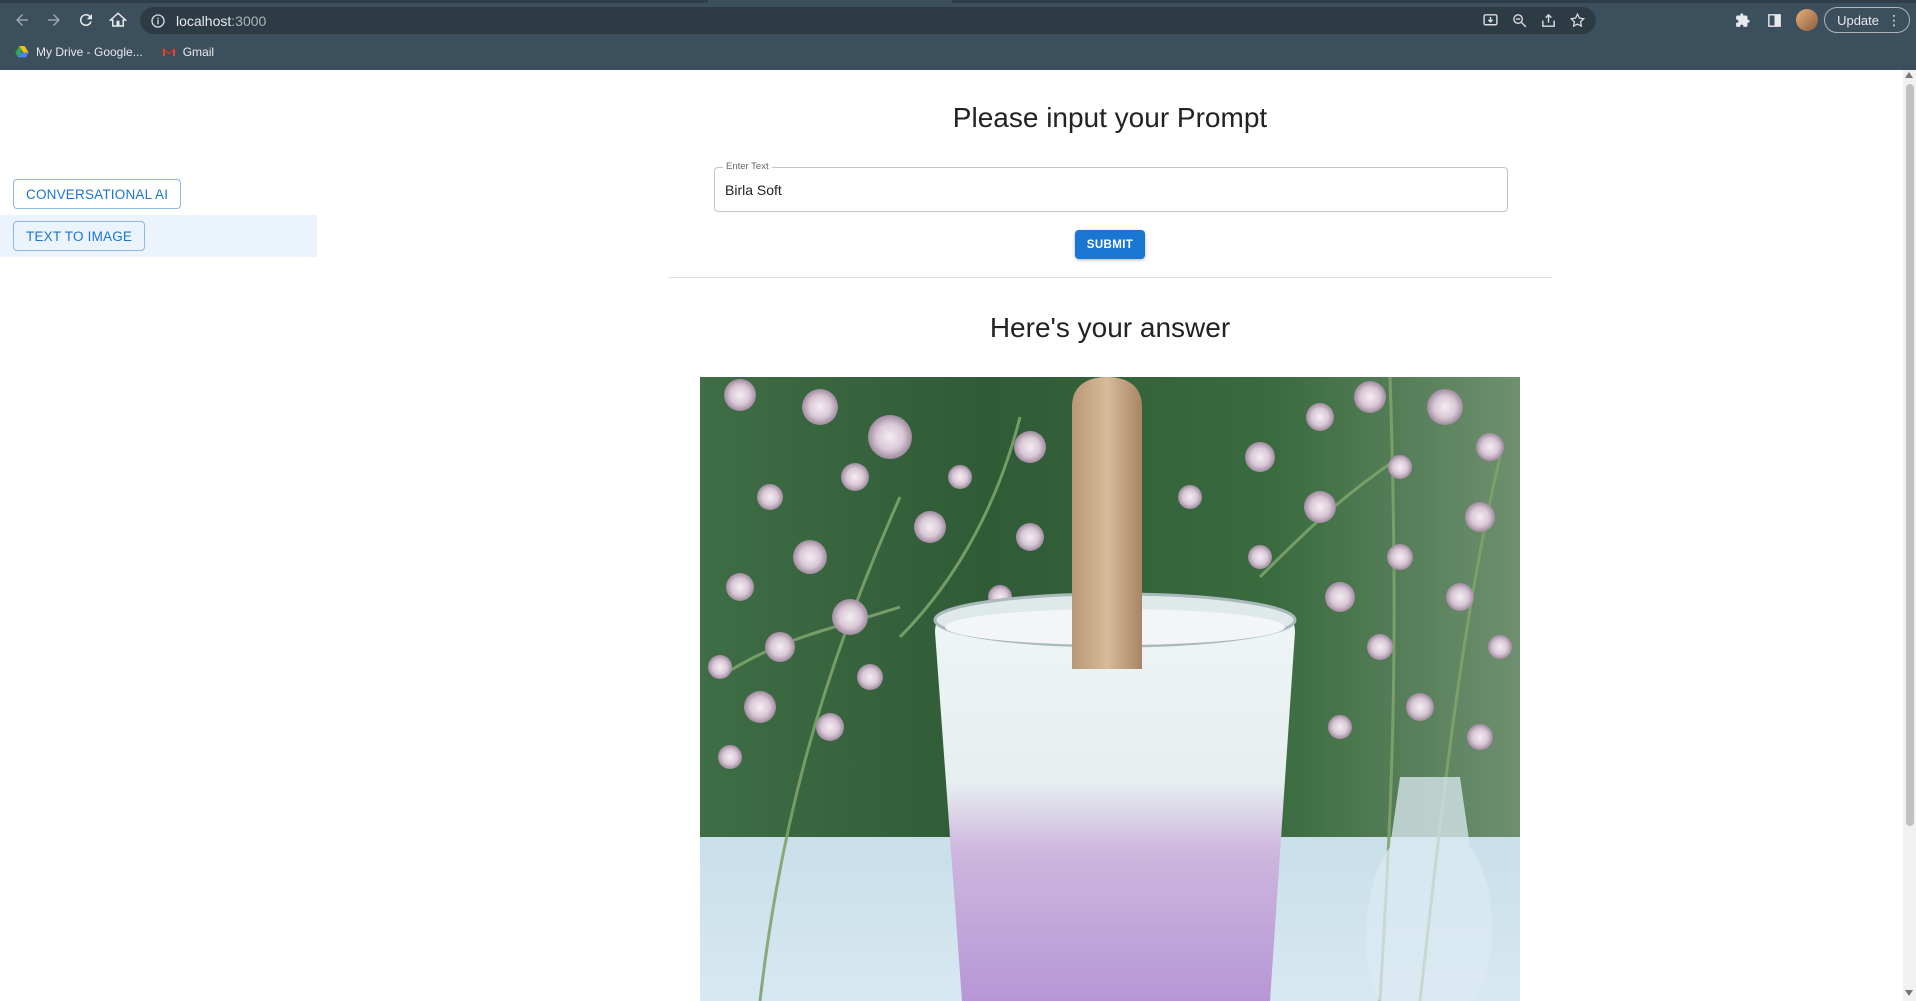 Image resolution: width=1916 pixels, height=1001 pixels. Describe the element at coordinates (1534, 20) in the screenshot. I see `address-bar-actions` at that location.